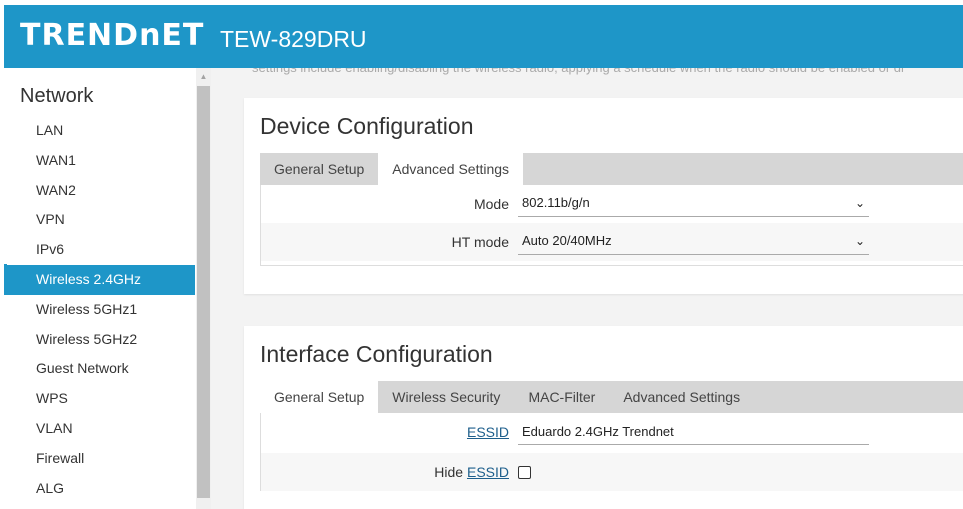 This screenshot has width=963, height=509. I want to click on interface-configuration-panel: ESSID Hide ESSID, so click(611, 452).